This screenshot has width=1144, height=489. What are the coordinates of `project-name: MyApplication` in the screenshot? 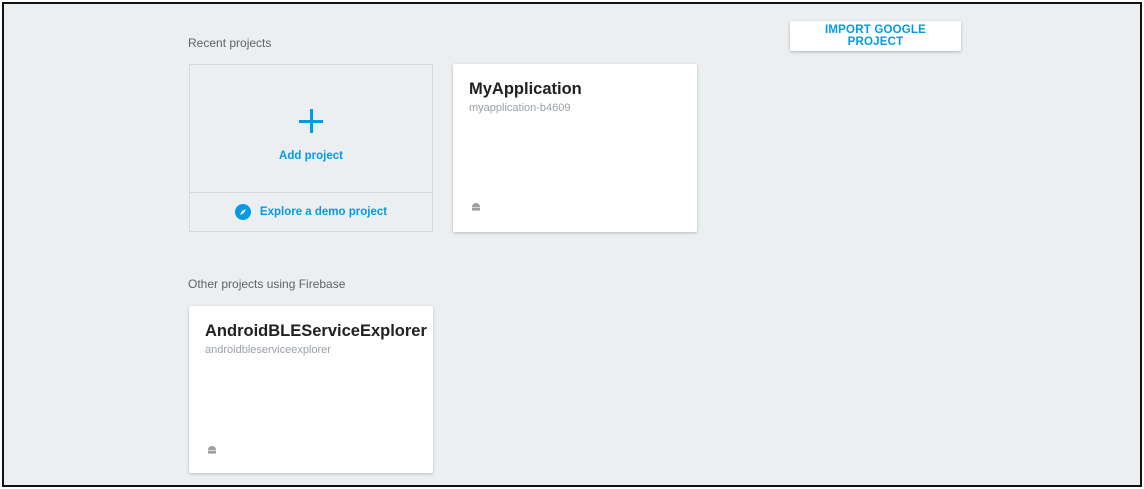 It's located at (525, 89).